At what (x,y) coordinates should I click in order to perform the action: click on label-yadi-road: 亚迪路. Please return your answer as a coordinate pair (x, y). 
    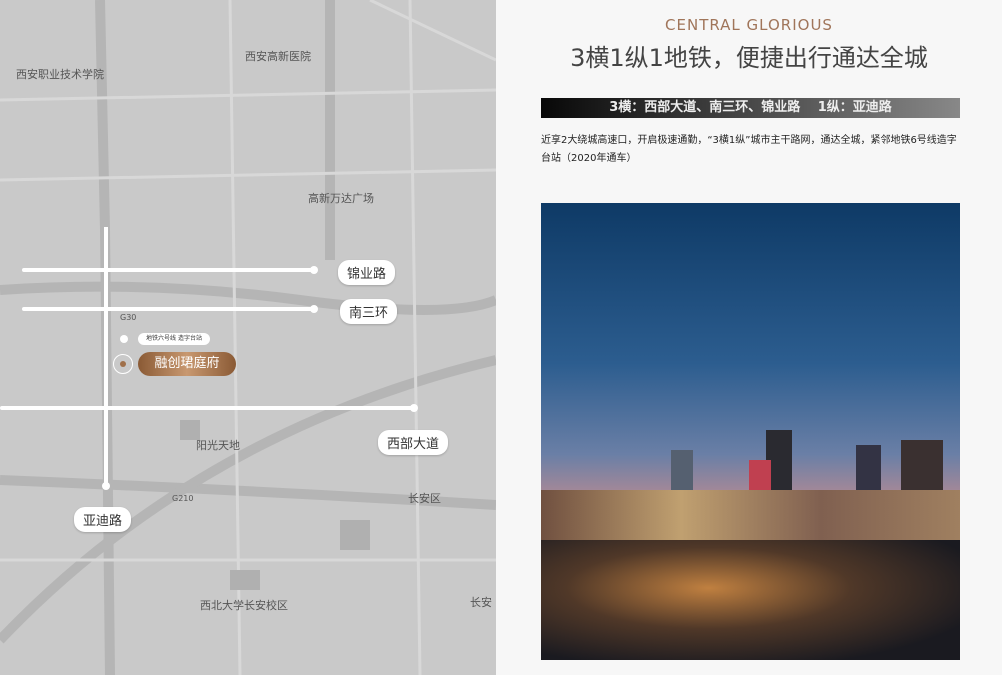
    Looking at the image, I should click on (103, 519).